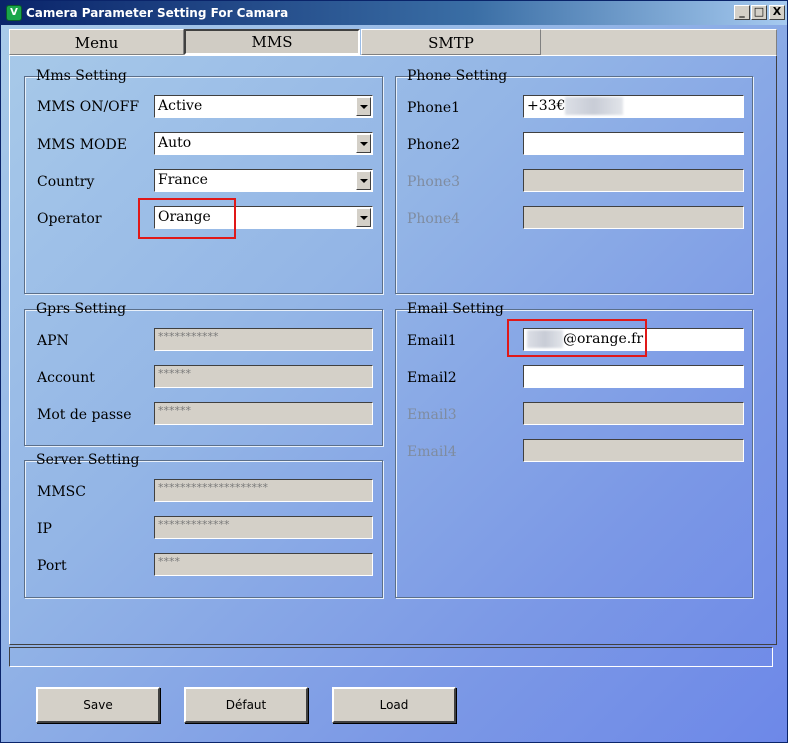  I want to click on email1-label: Email1, so click(432, 341).